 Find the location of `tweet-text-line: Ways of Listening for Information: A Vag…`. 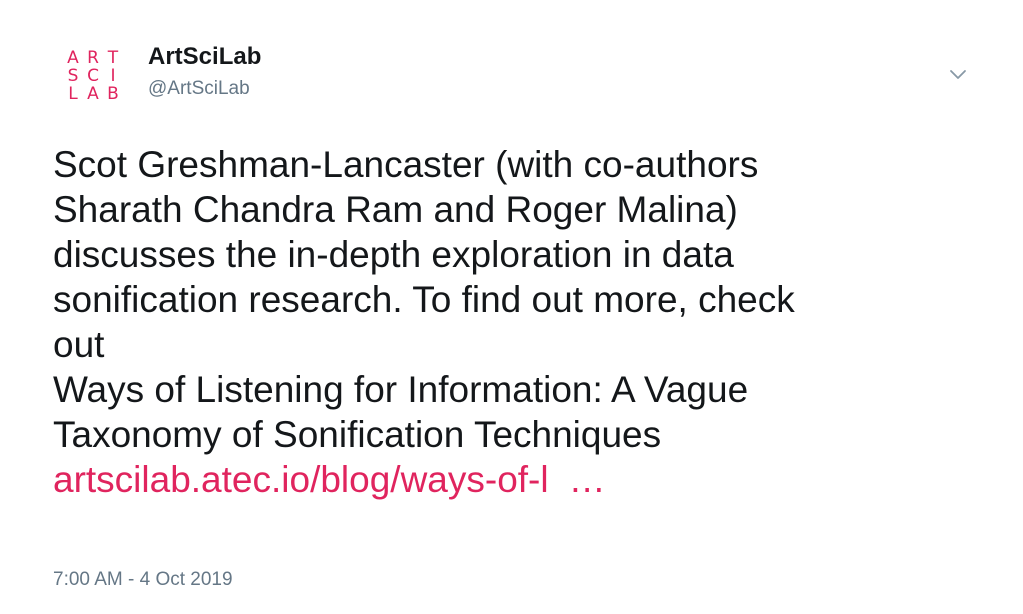

tweet-text-line: Ways of Listening for Information: A Vag… is located at coordinates (401, 389).